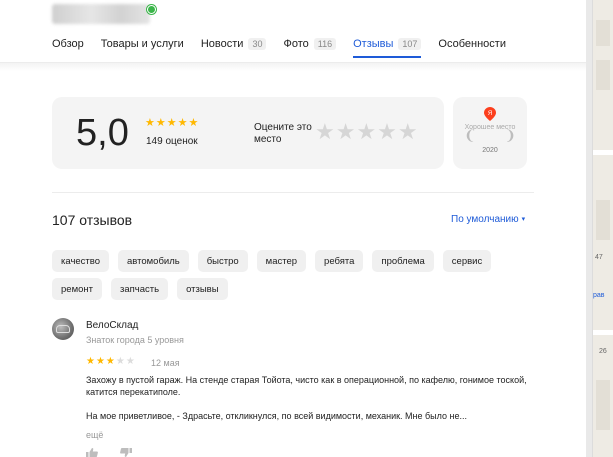 This screenshot has width=613, height=457. I want to click on chip-service: сервис, so click(467, 261).